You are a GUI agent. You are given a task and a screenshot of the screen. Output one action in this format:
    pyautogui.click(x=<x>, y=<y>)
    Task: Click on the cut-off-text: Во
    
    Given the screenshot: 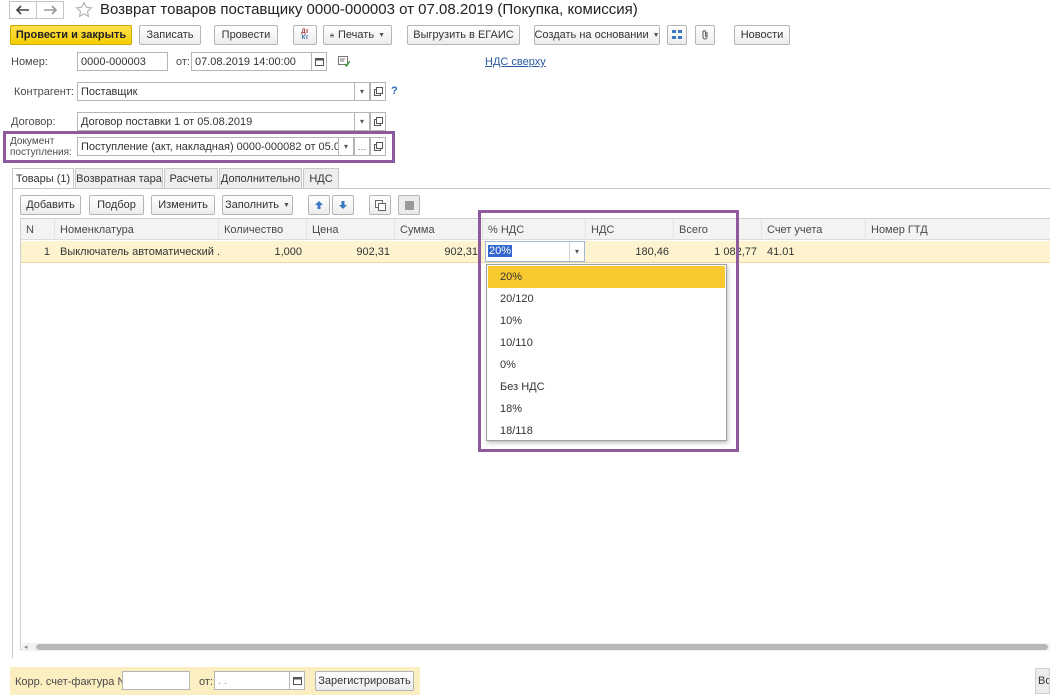 What is the action you would take?
    pyautogui.click(x=1042, y=681)
    